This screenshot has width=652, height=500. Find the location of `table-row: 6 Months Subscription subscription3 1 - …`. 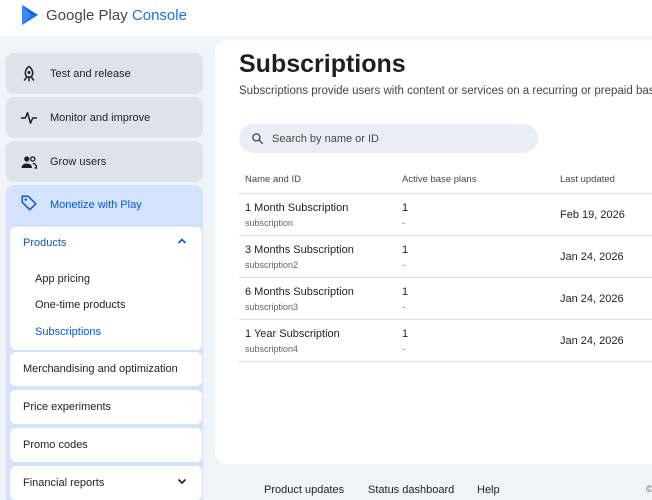

table-row: 6 Months Subscription subscription3 1 - … is located at coordinates (445, 299).